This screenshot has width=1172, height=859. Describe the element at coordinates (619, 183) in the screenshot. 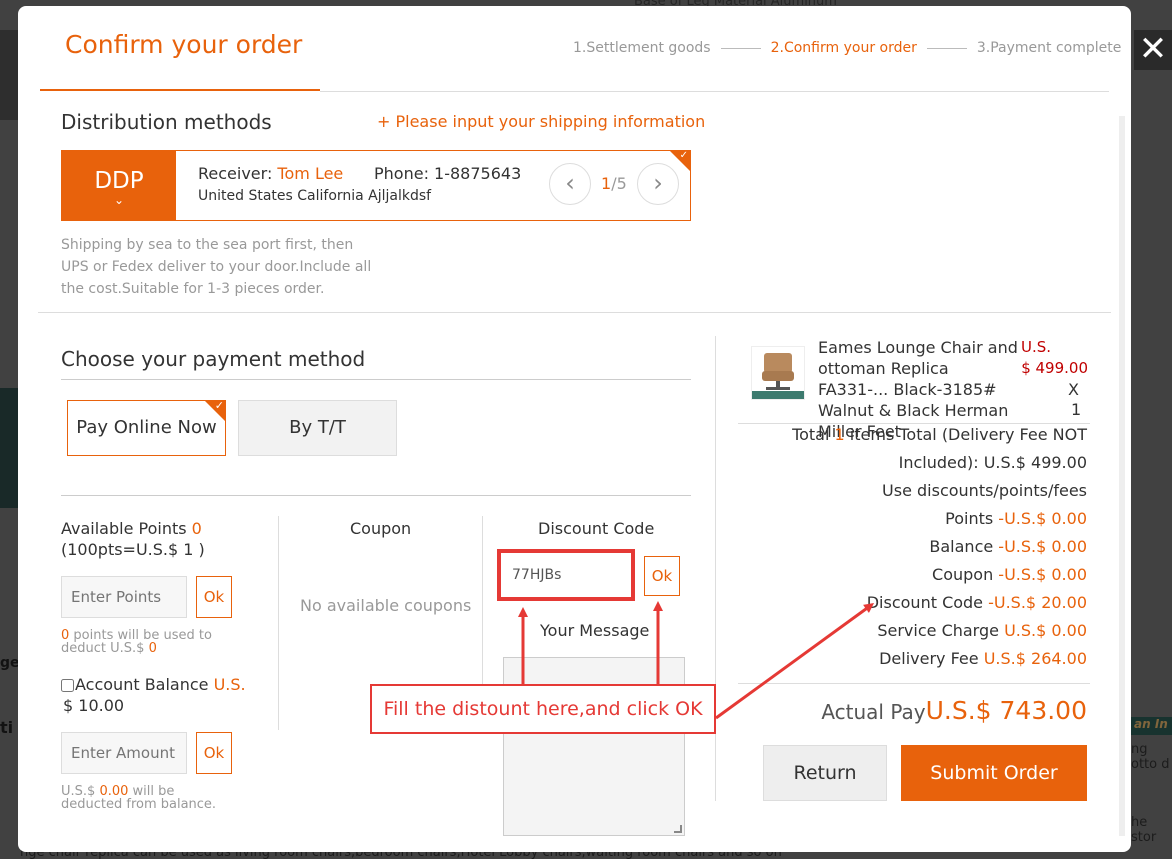

I see `pager-total: /5` at that location.